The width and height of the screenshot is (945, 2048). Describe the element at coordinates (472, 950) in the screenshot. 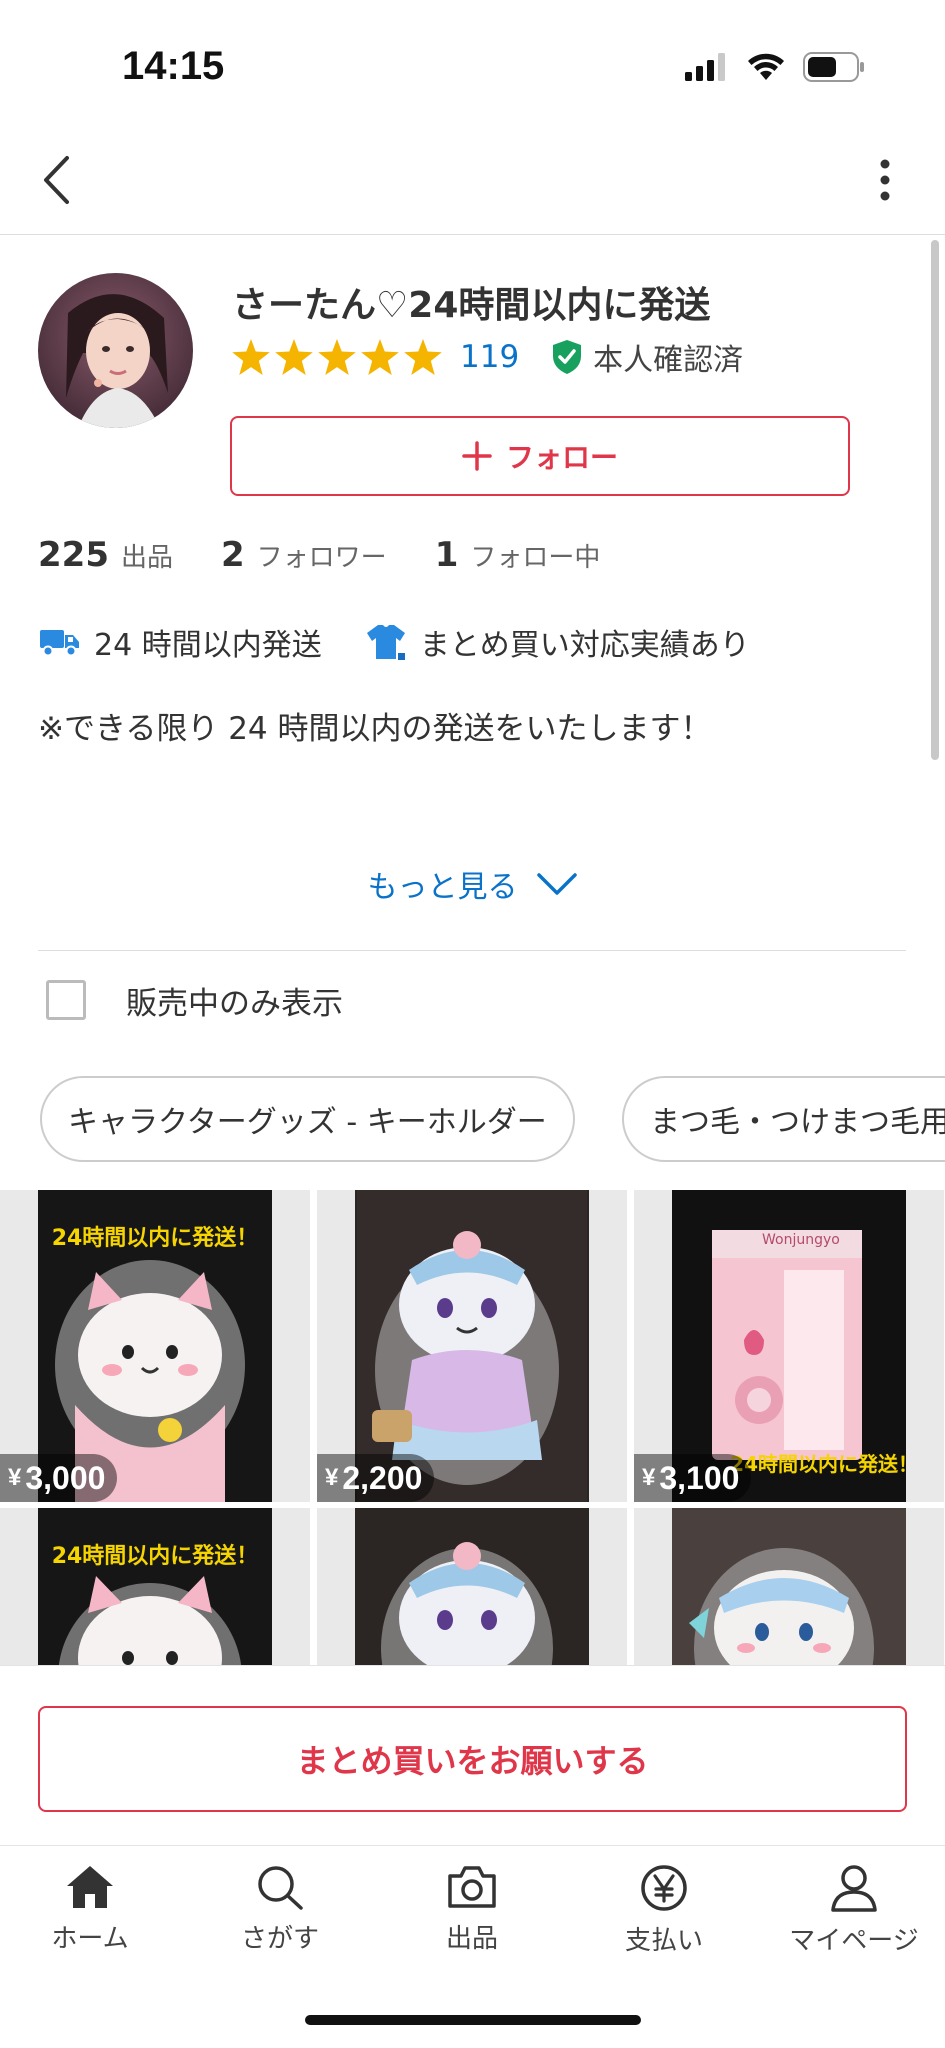

I see `section-divider` at that location.